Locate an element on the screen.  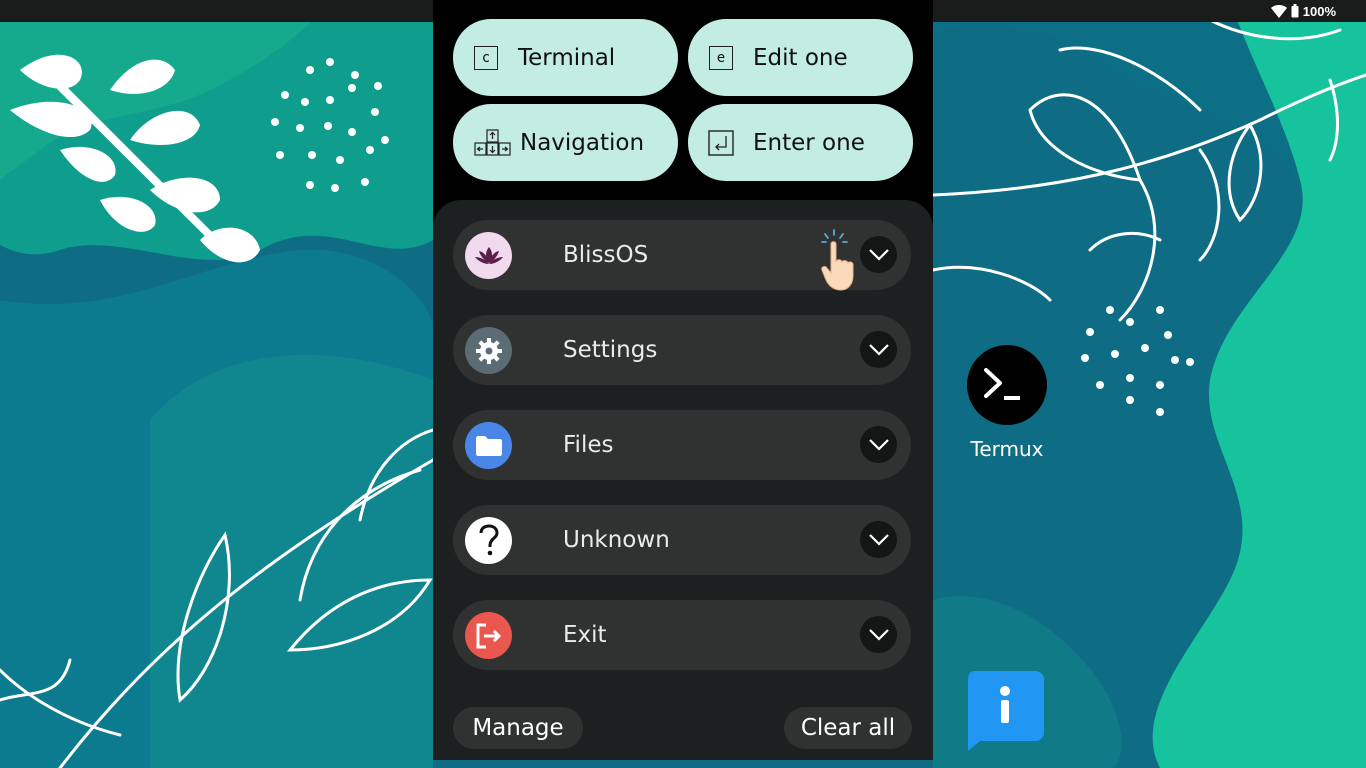
shortcut-terminal-label: Terminal is located at coordinates (567, 57).